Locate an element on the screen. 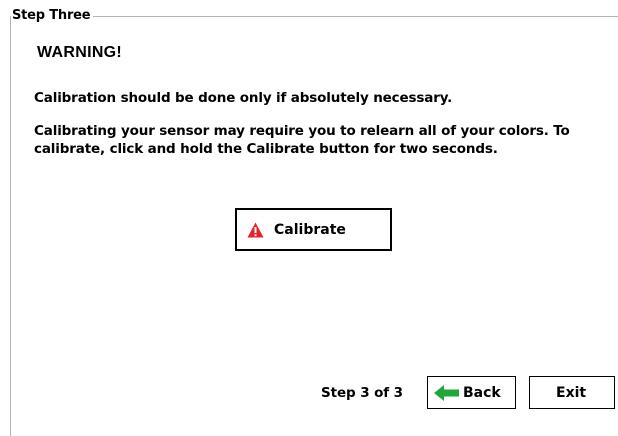  exit-button-label: Exit is located at coordinates (571, 393).